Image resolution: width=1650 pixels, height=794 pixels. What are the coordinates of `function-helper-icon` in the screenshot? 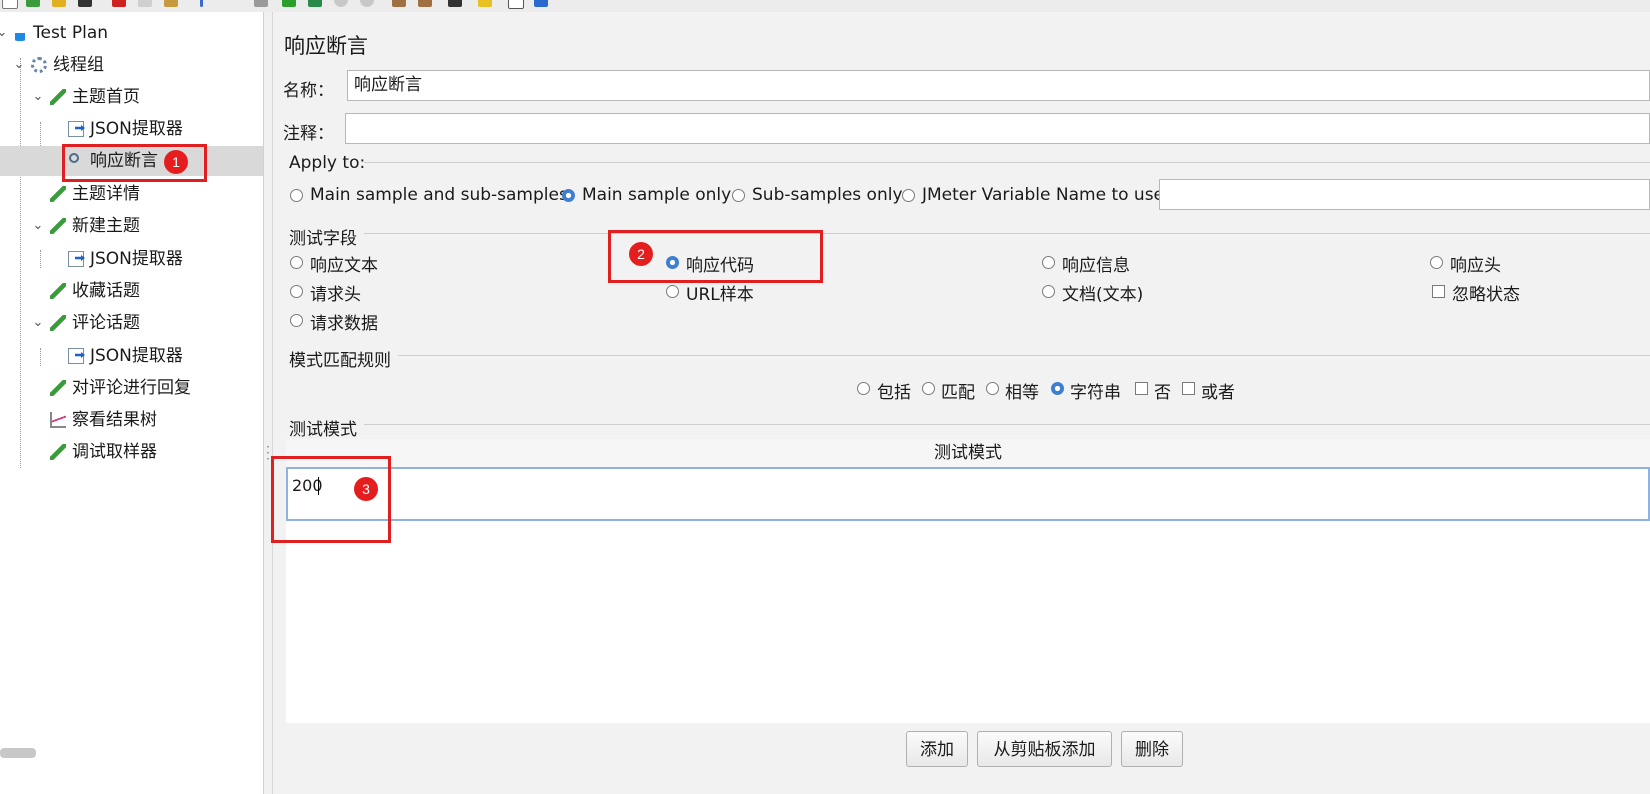 It's located at (516, 4).